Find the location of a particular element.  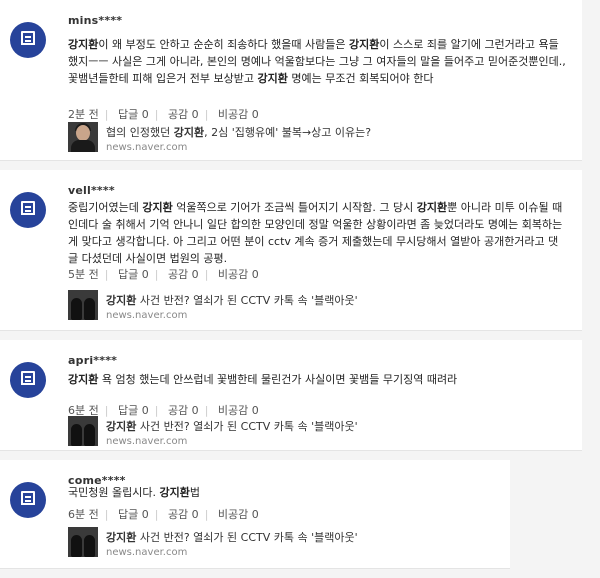

comment-time: 6분 전 is located at coordinates (83, 514).